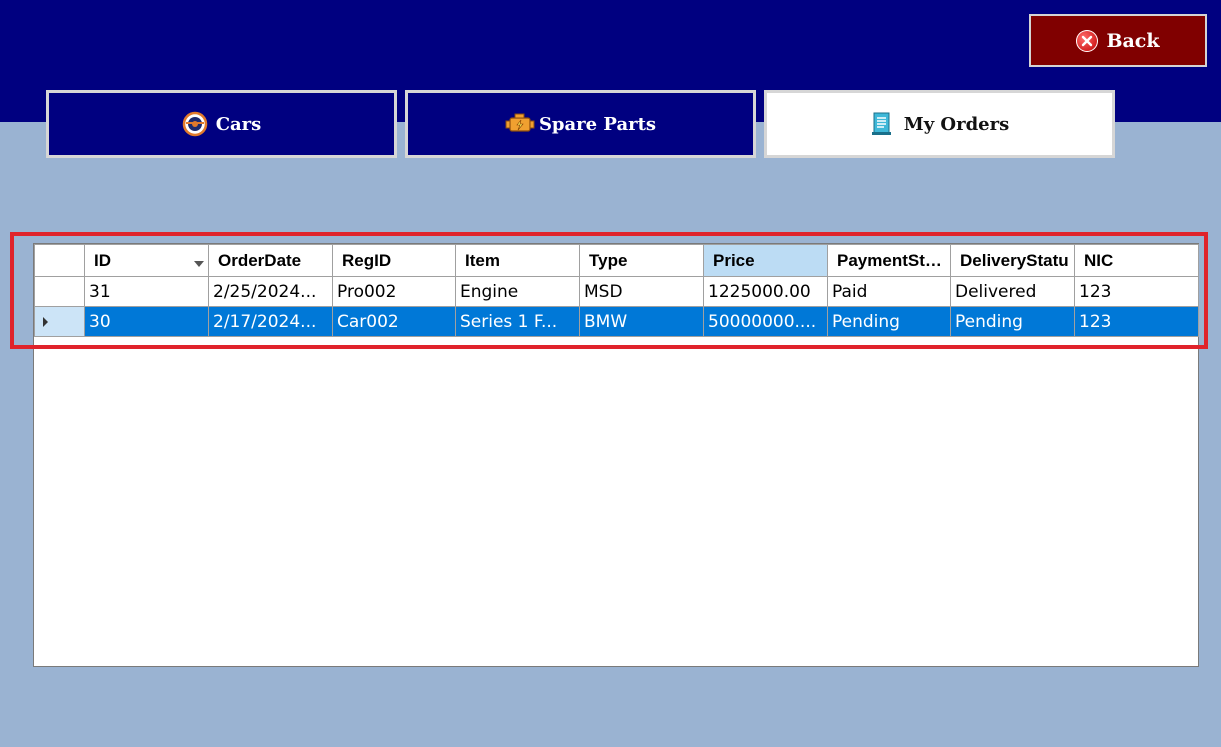 The height and width of the screenshot is (747, 1221). Describe the element at coordinates (956, 124) in the screenshot. I see `tab-my-orders-label: My Orders` at that location.